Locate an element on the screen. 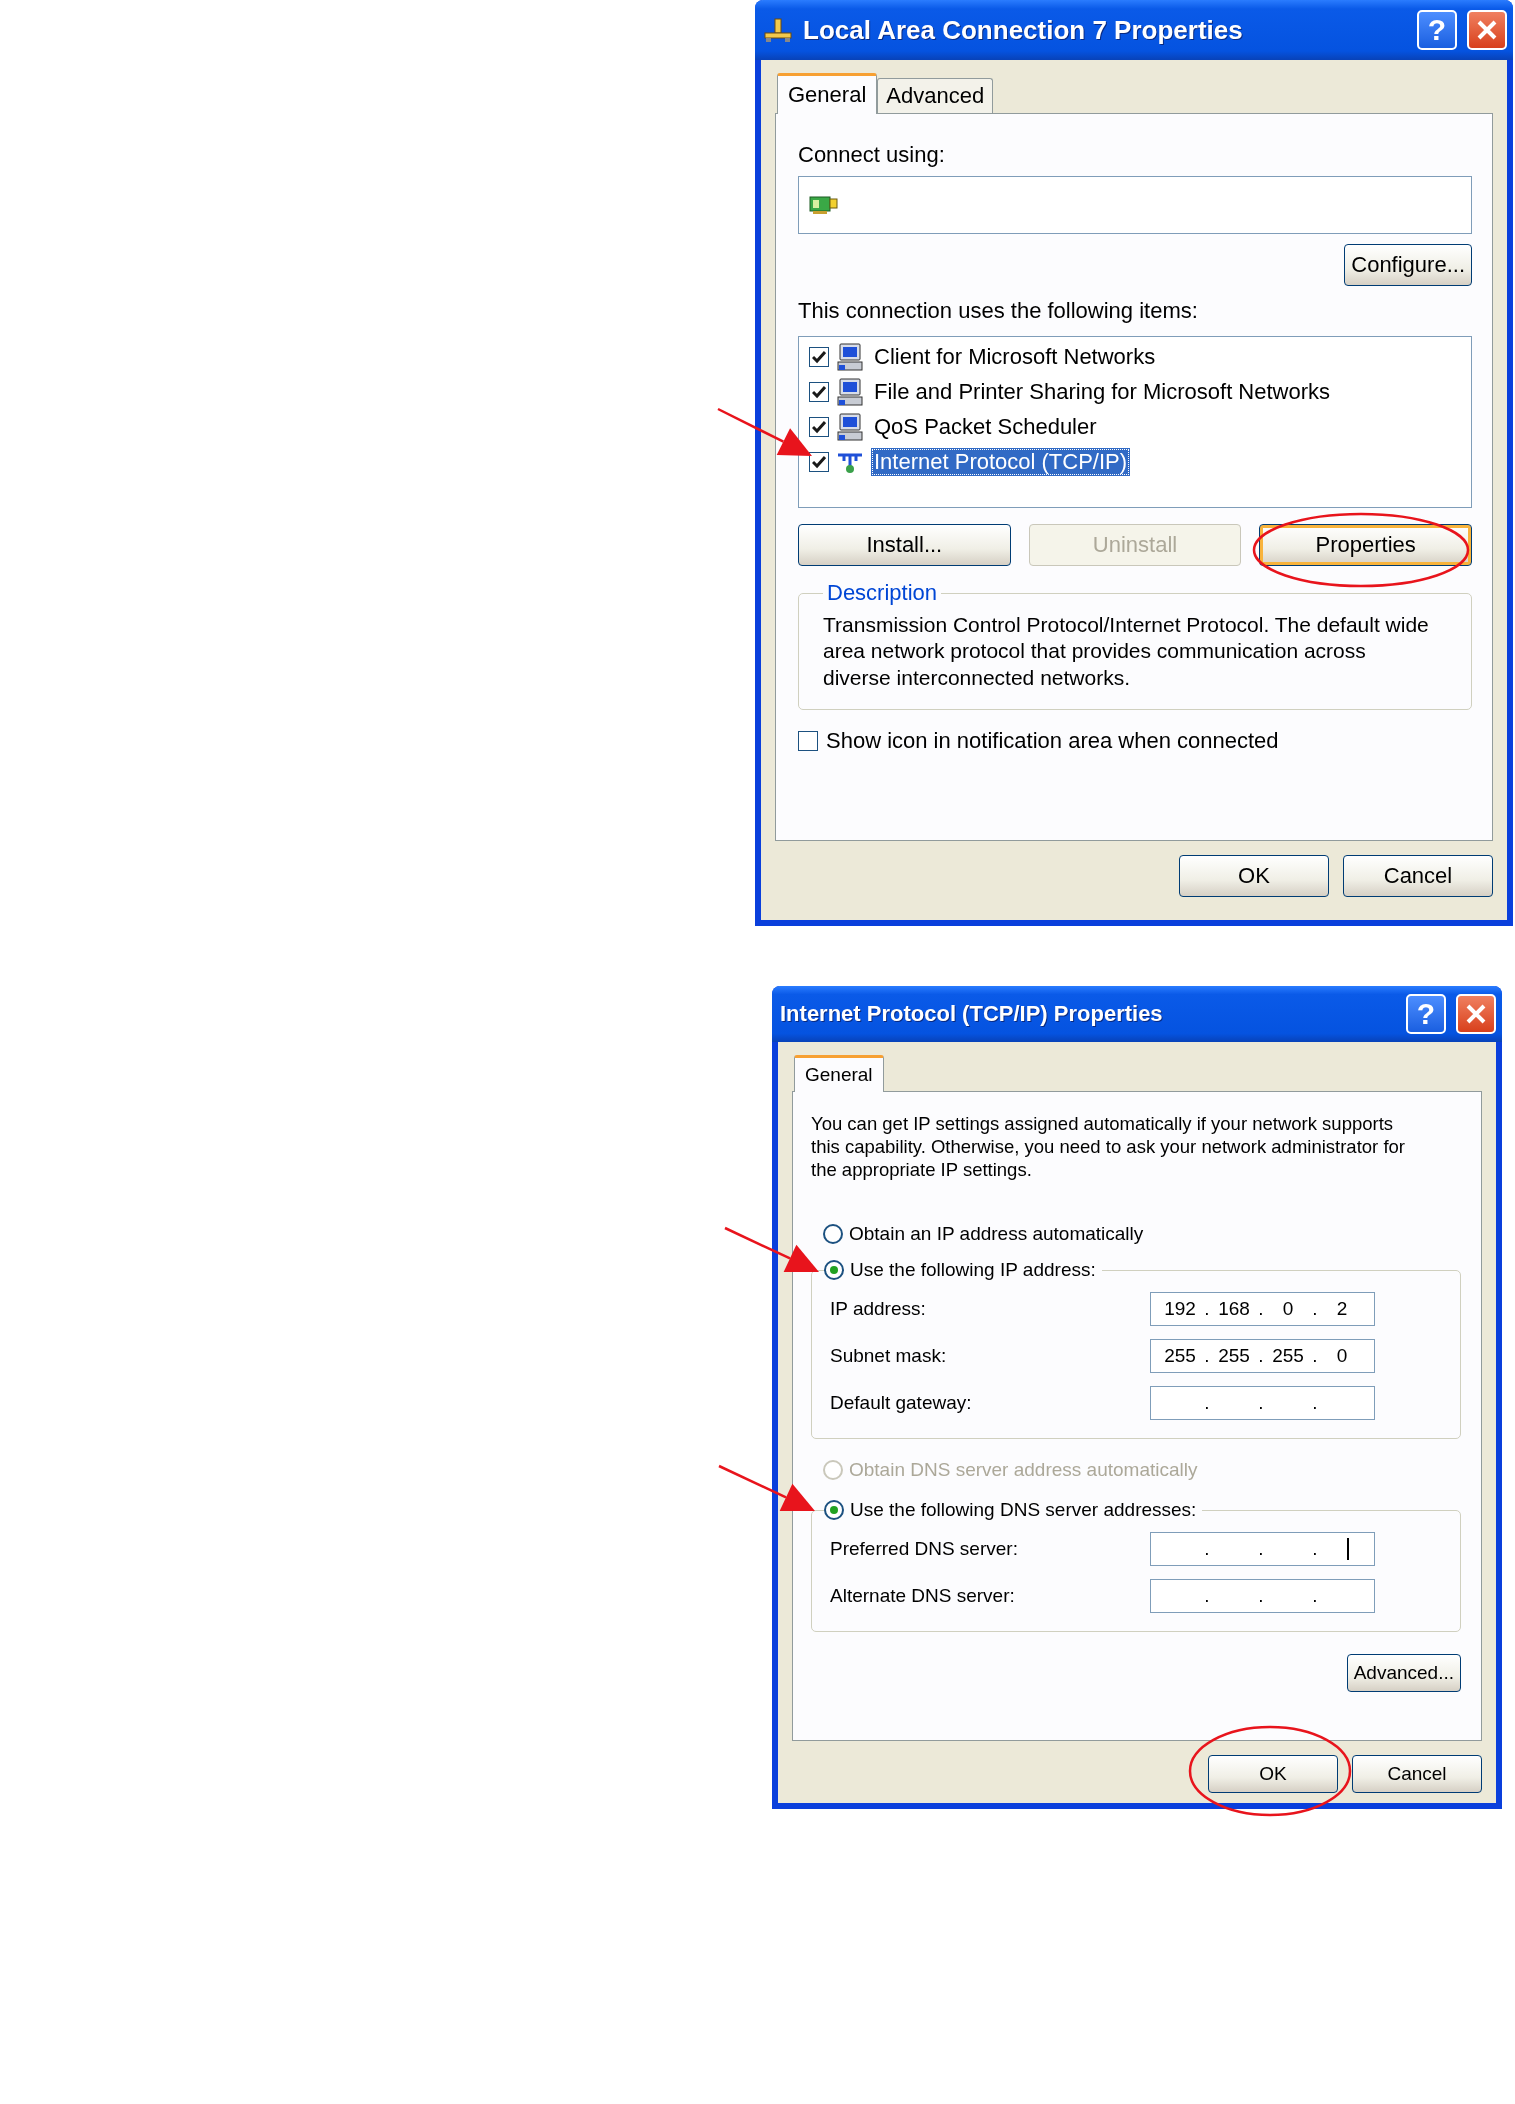 This screenshot has height=2104, width=1515. adapter-field is located at coordinates (1135, 205).